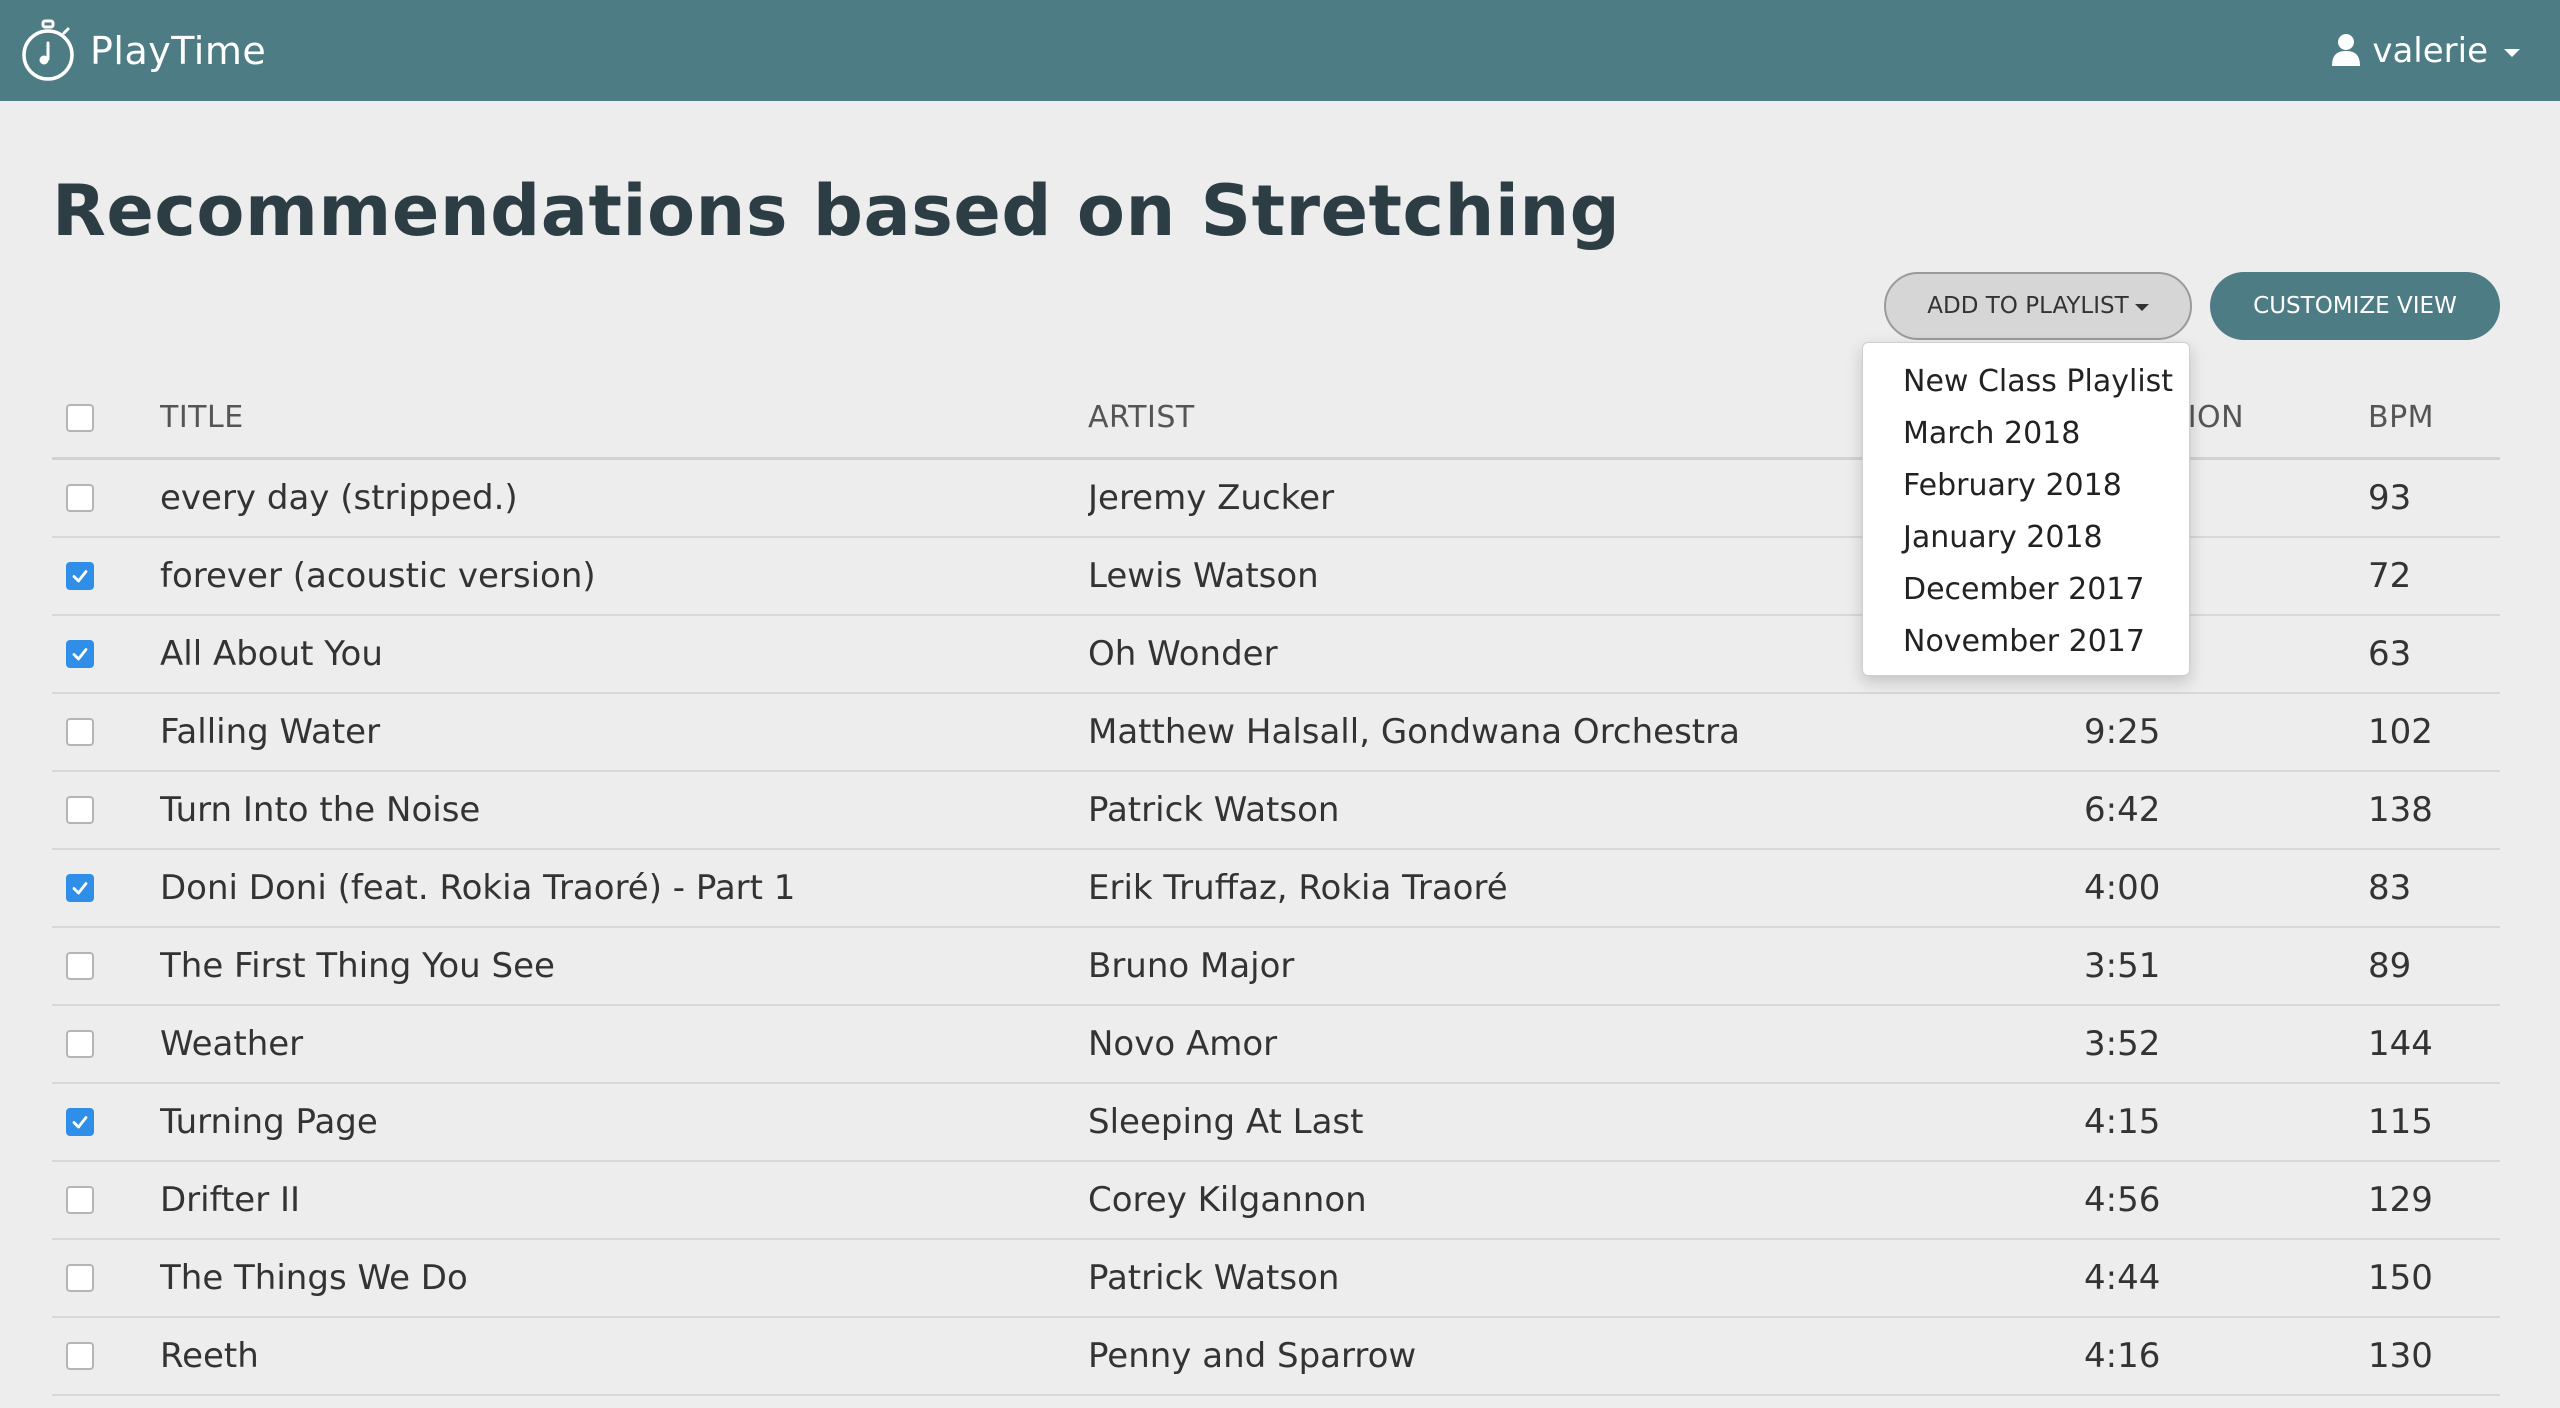 The width and height of the screenshot is (2560, 1408). What do you see at coordinates (2122, 1044) in the screenshot?
I see `track-duration: 3:52` at bounding box center [2122, 1044].